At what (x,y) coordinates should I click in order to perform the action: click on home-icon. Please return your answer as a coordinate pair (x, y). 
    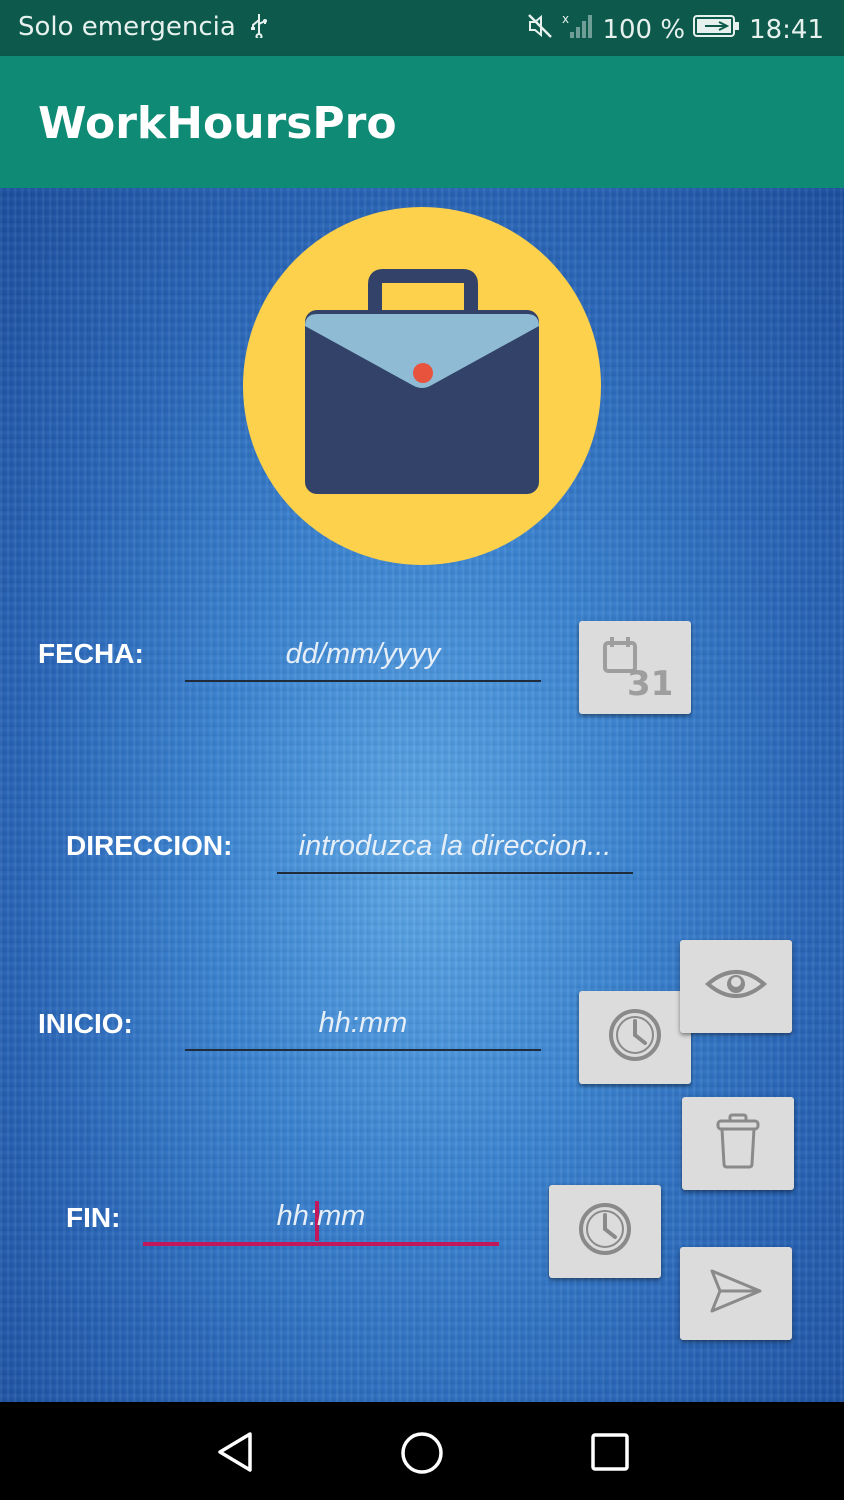
    Looking at the image, I should click on (422, 1453).